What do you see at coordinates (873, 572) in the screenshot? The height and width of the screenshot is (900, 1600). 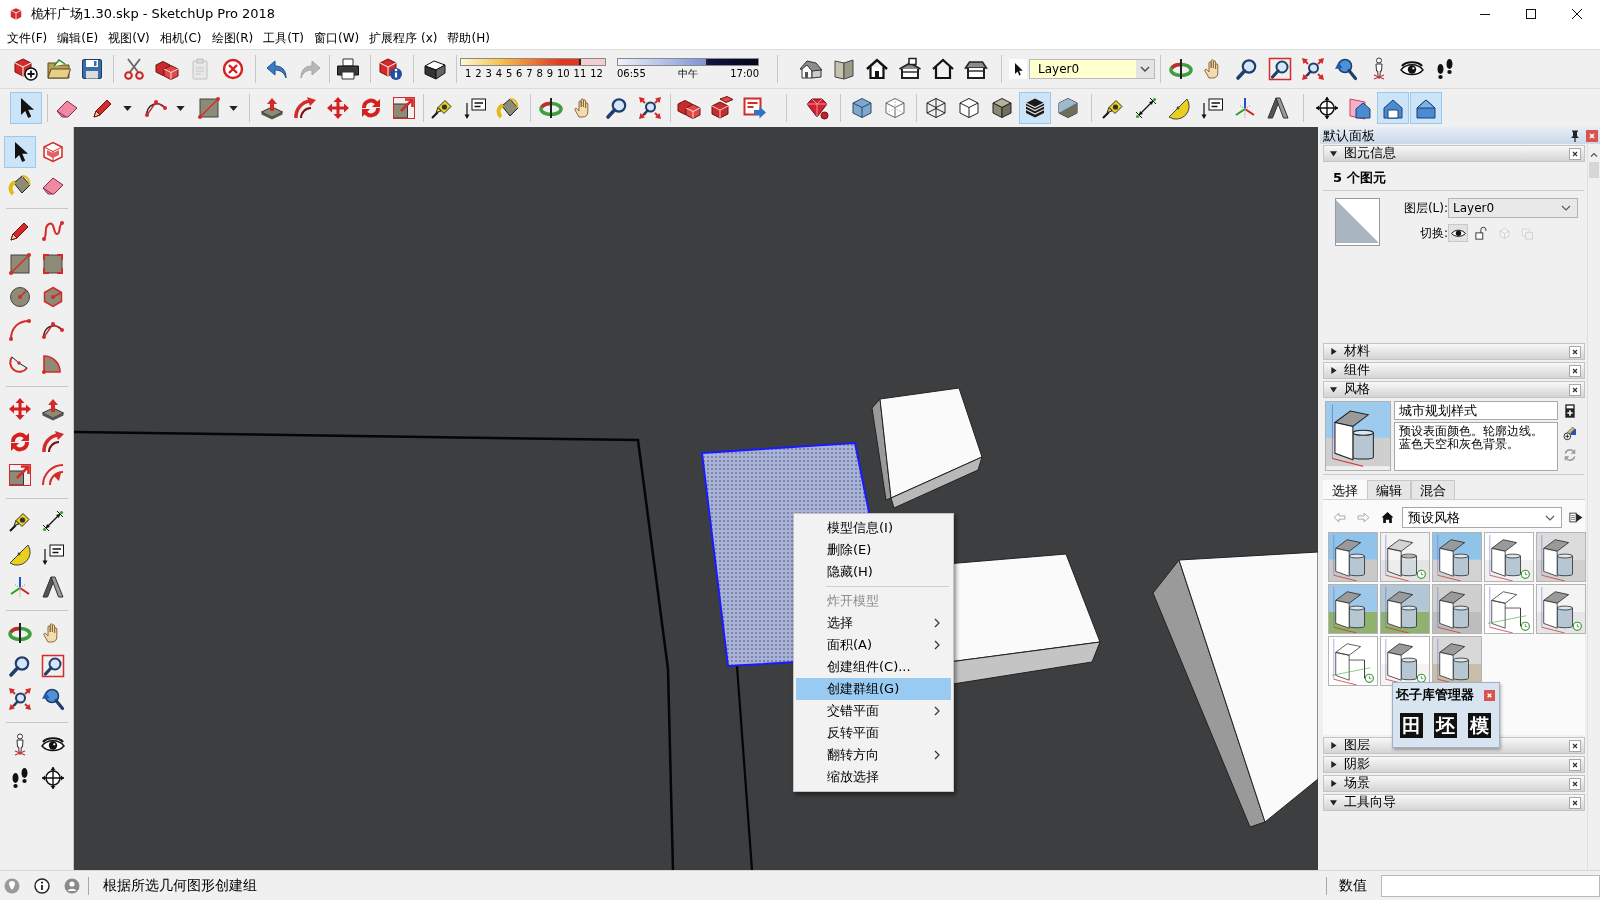 I see `menu-item: 隐藏(H)` at bounding box center [873, 572].